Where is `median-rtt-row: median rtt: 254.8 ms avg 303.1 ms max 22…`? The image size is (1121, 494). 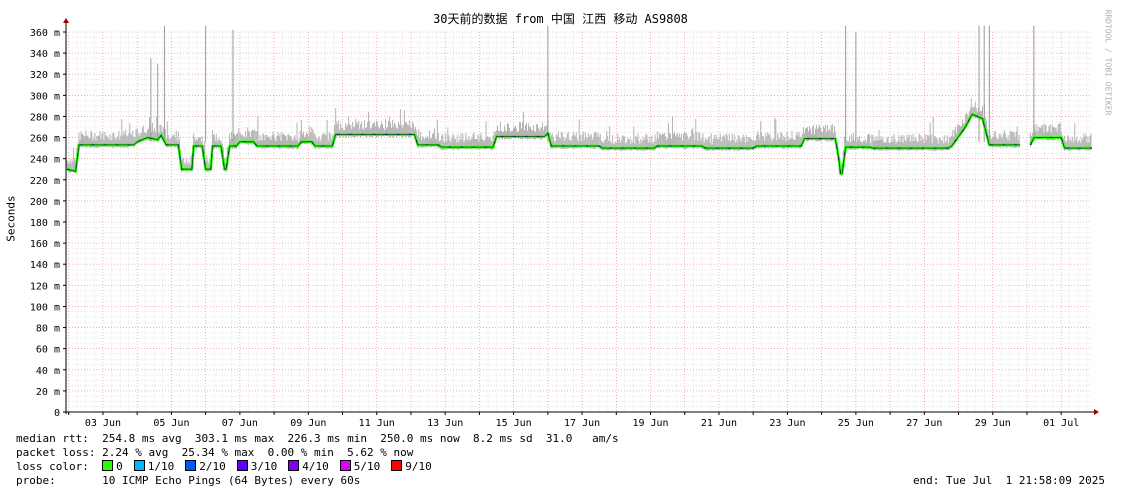
median-rtt-row: median rtt: 254.8 ms avg 303.1 ms max 22… is located at coordinates (317, 438).